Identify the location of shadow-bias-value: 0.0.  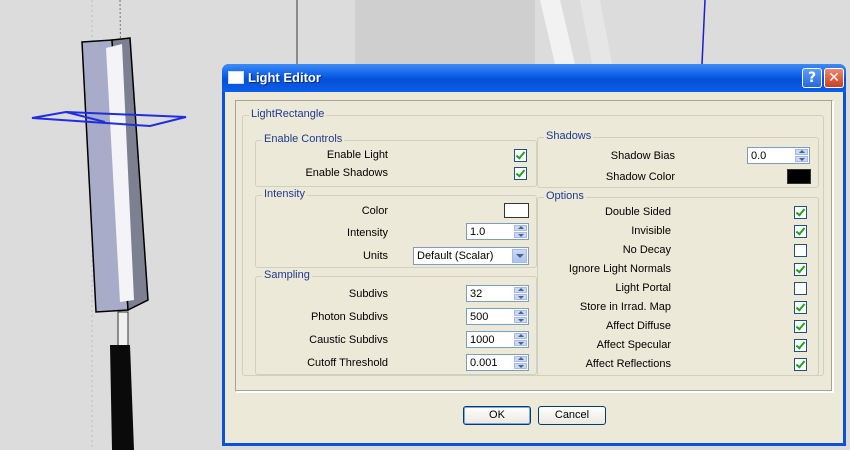
(759, 156).